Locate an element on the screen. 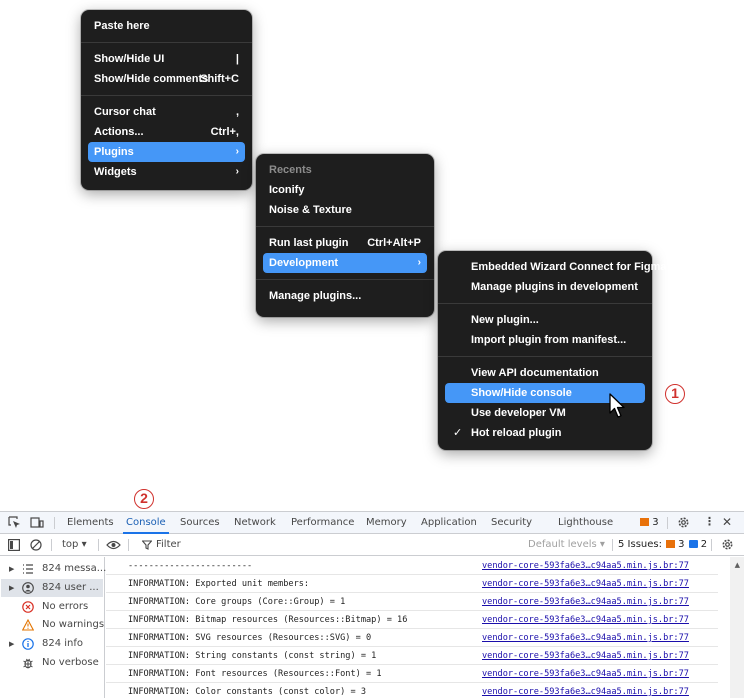 The image size is (744, 698). mouse-pointer-icon is located at coordinates (617, 405).